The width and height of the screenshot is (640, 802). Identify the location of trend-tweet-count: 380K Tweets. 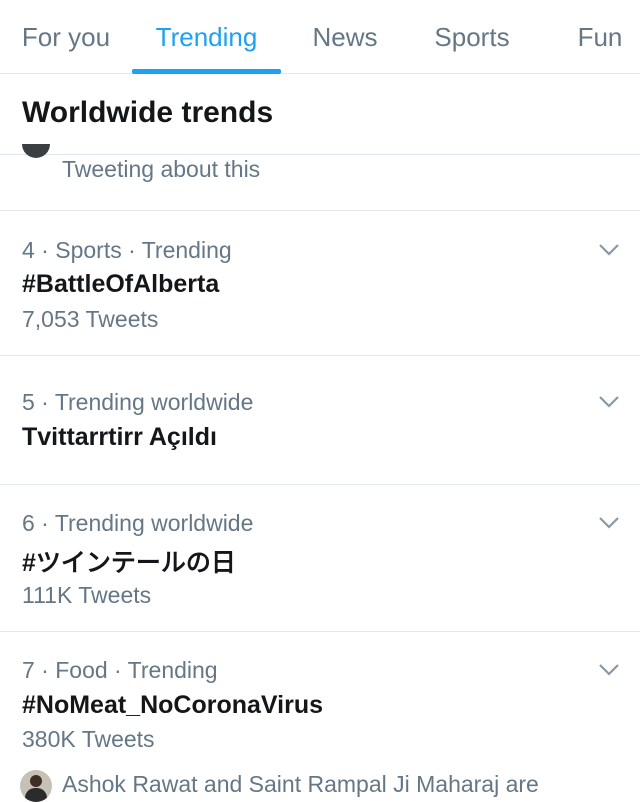
(88, 739).